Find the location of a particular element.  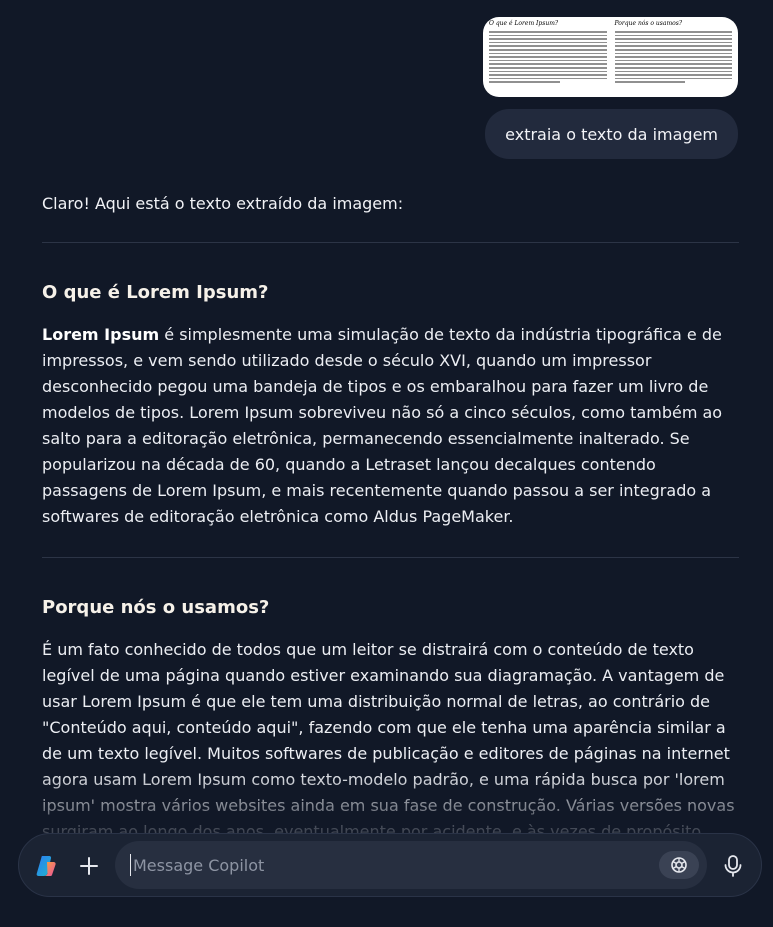

section-heading-1: O que é Lorem Ipsum? is located at coordinates (155, 292).